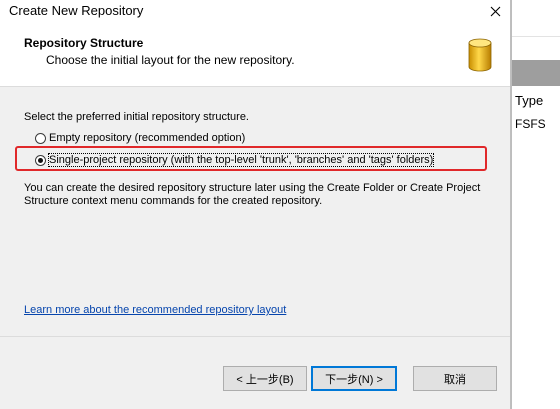 Image resolution: width=560 pixels, height=409 pixels. Describe the element at coordinates (536, 73) in the screenshot. I see `background-header-bar` at that location.